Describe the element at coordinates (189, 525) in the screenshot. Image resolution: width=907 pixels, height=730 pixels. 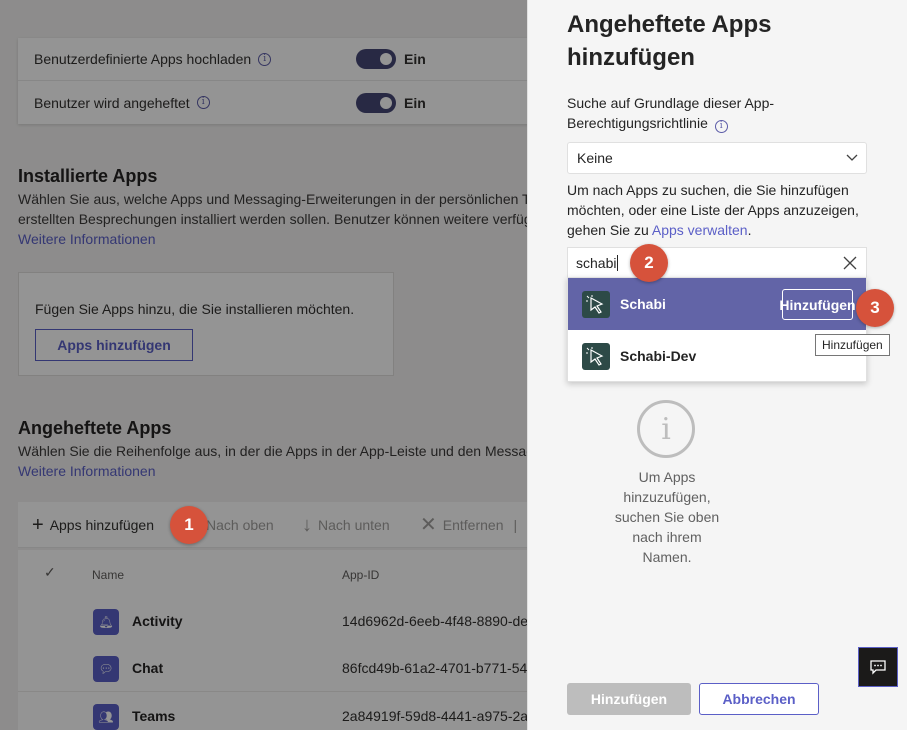
I see `step-marker-1: 1` at that location.